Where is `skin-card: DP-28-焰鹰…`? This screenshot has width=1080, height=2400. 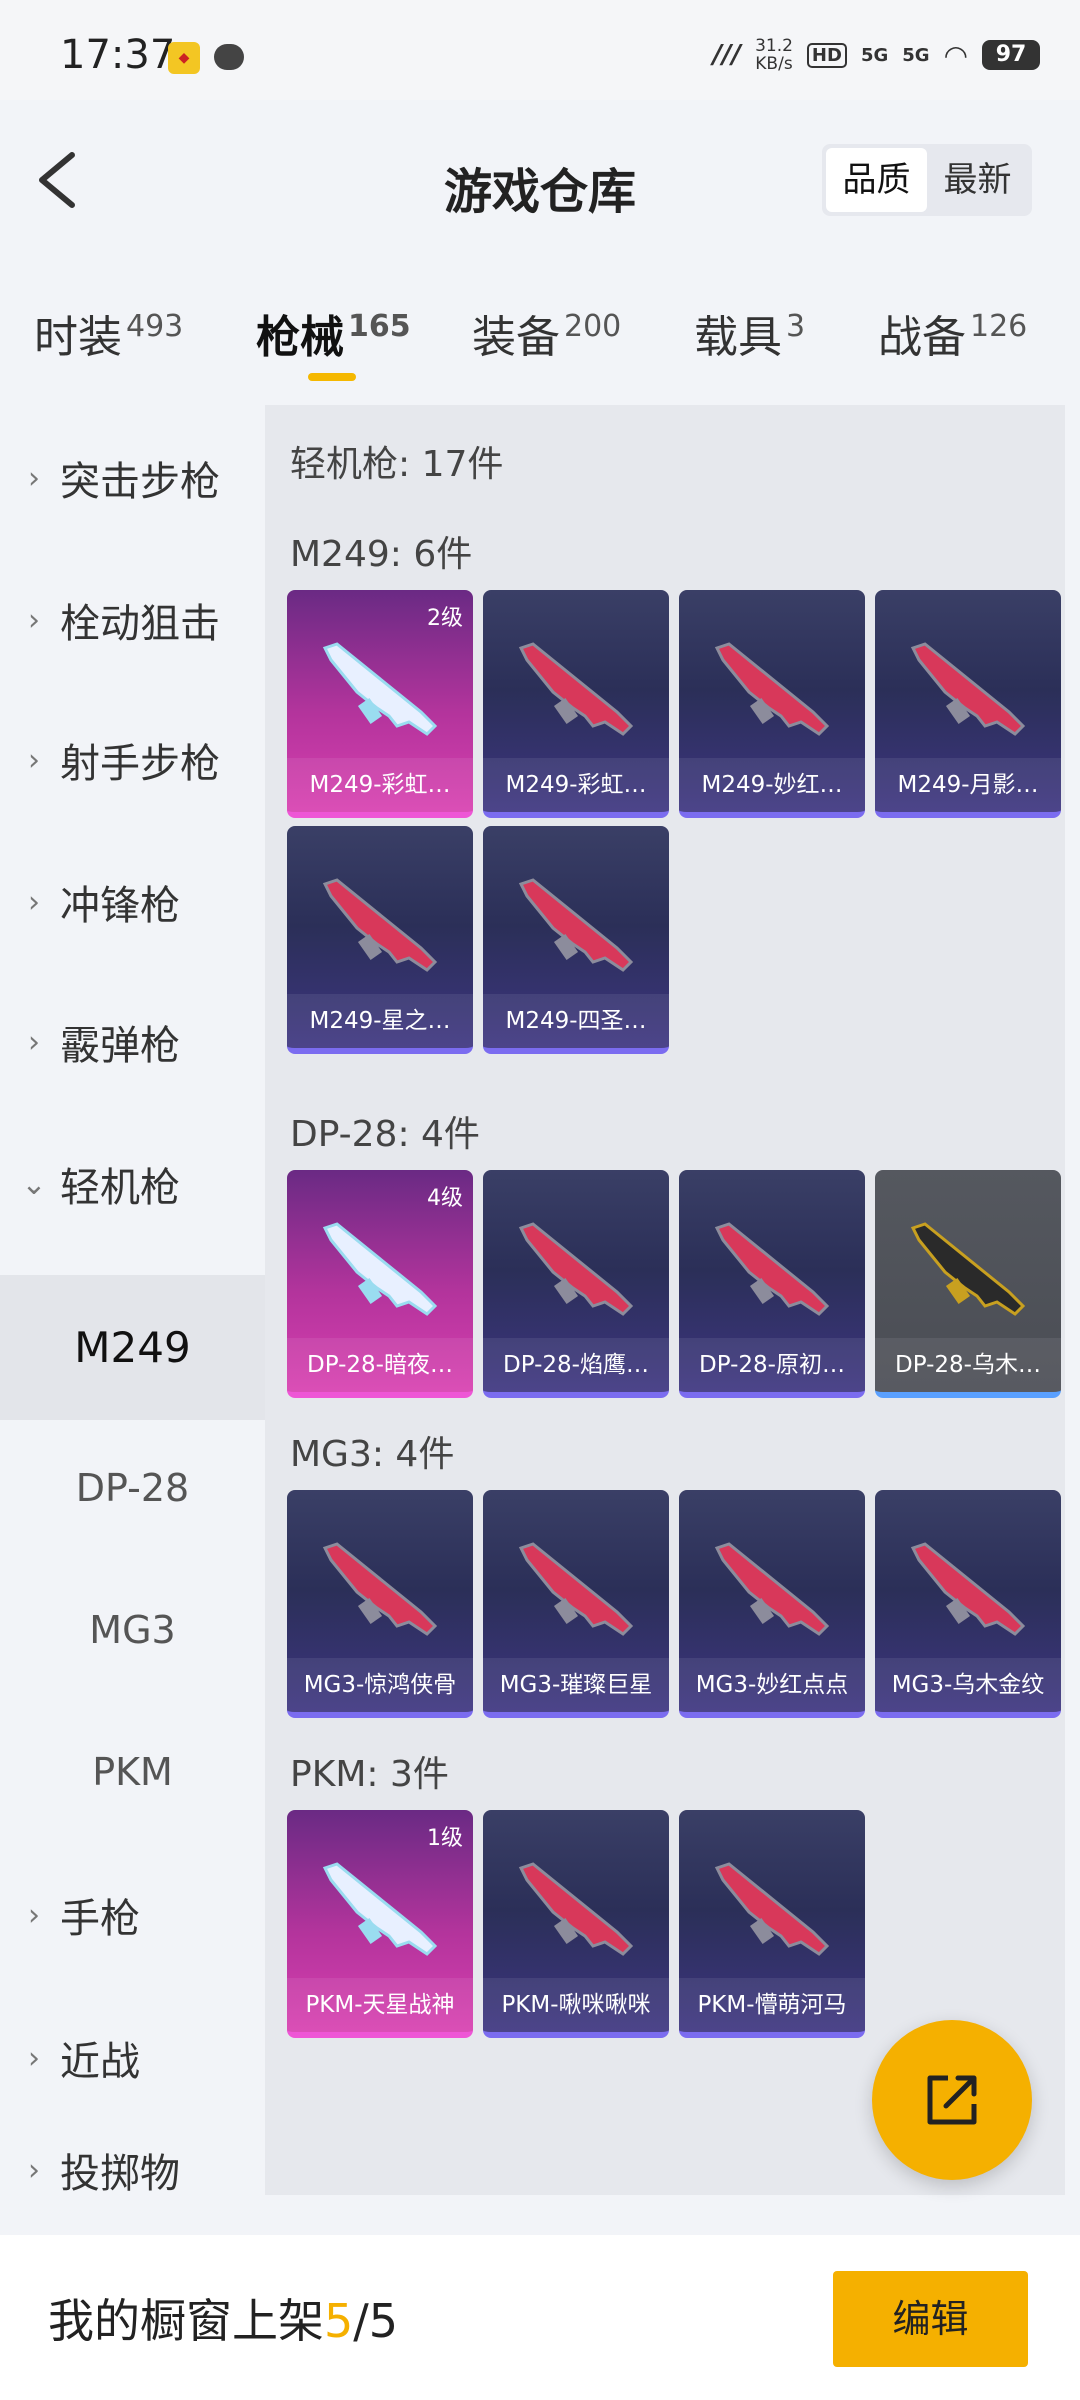
skin-card: DP-28-焰鹰… is located at coordinates (576, 1284).